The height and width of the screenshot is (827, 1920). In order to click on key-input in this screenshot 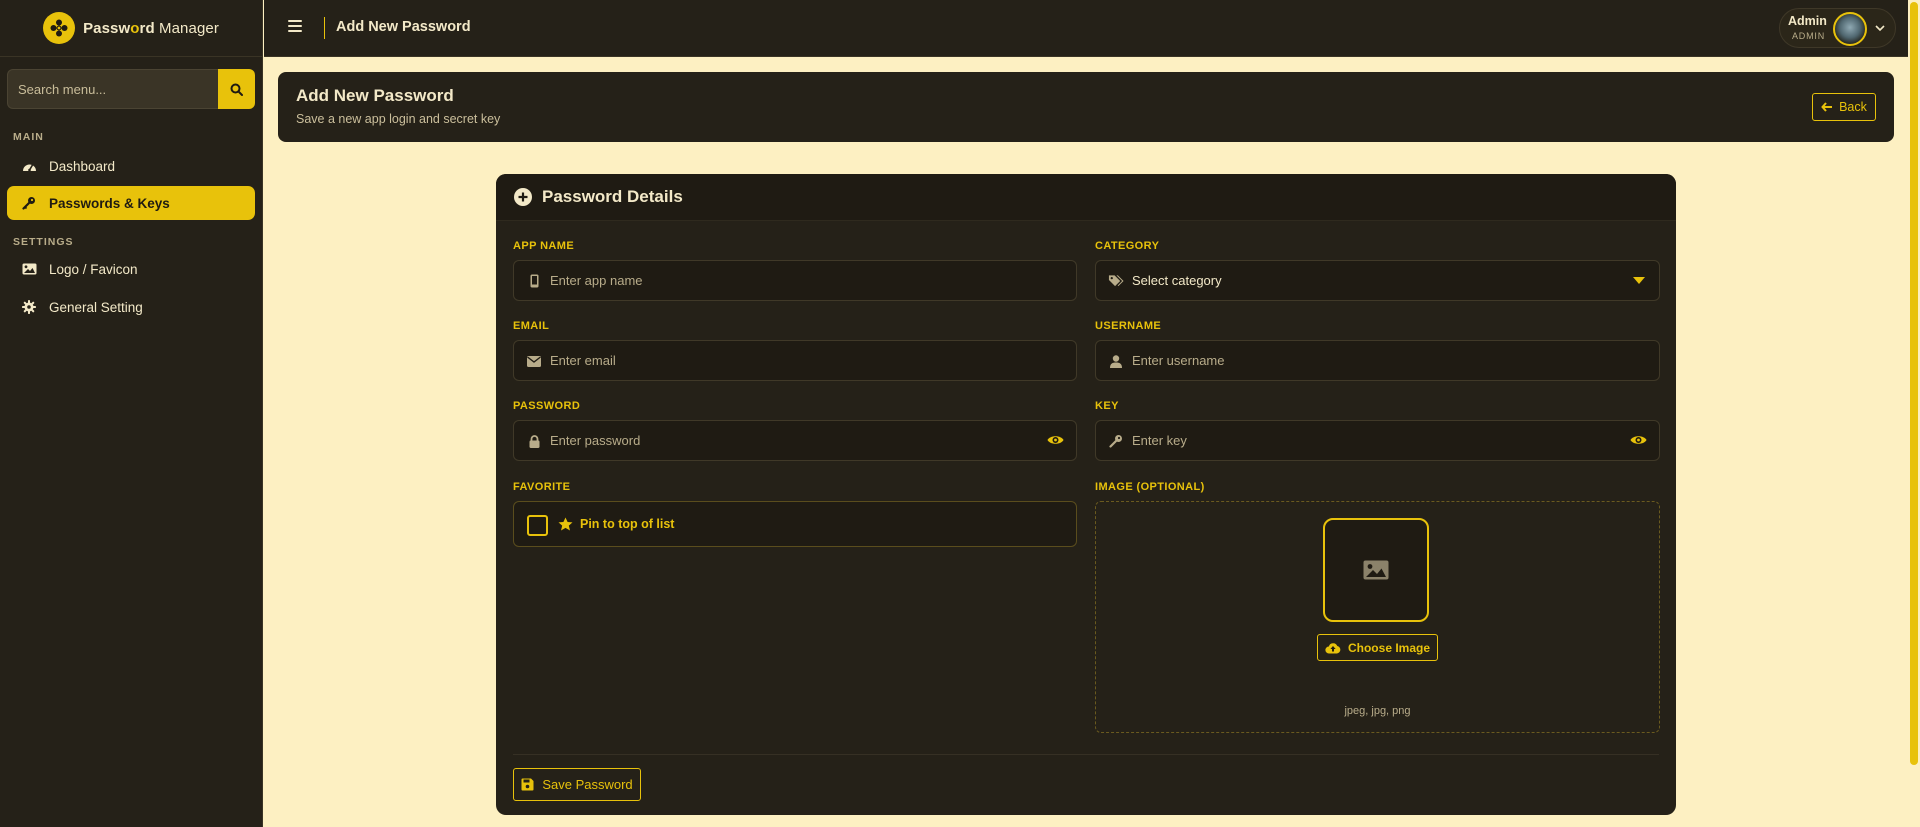, I will do `click(1375, 440)`.